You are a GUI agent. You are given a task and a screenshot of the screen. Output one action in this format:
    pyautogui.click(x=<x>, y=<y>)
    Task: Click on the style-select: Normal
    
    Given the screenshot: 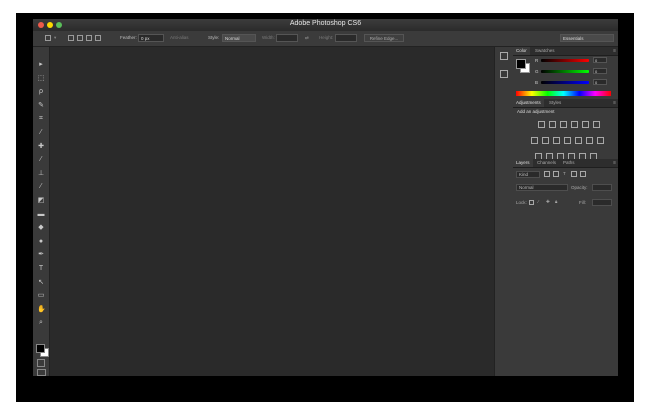 What is the action you would take?
    pyautogui.click(x=239, y=38)
    